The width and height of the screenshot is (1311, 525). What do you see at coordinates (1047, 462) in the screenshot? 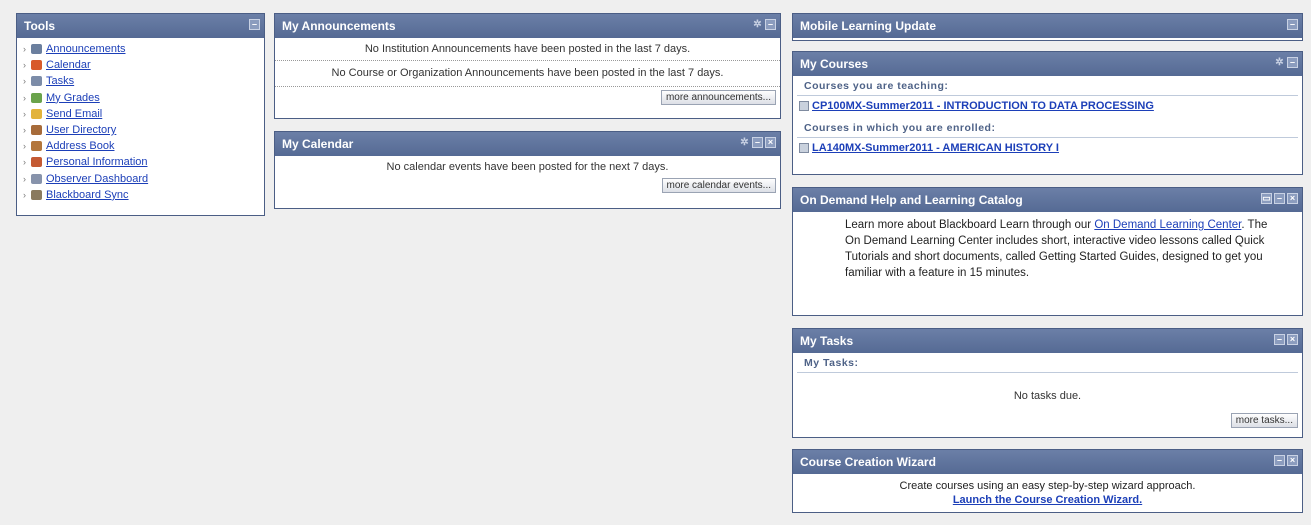
I see `course-creation-wizard-header: Course Creation Wizard – ×` at bounding box center [1047, 462].